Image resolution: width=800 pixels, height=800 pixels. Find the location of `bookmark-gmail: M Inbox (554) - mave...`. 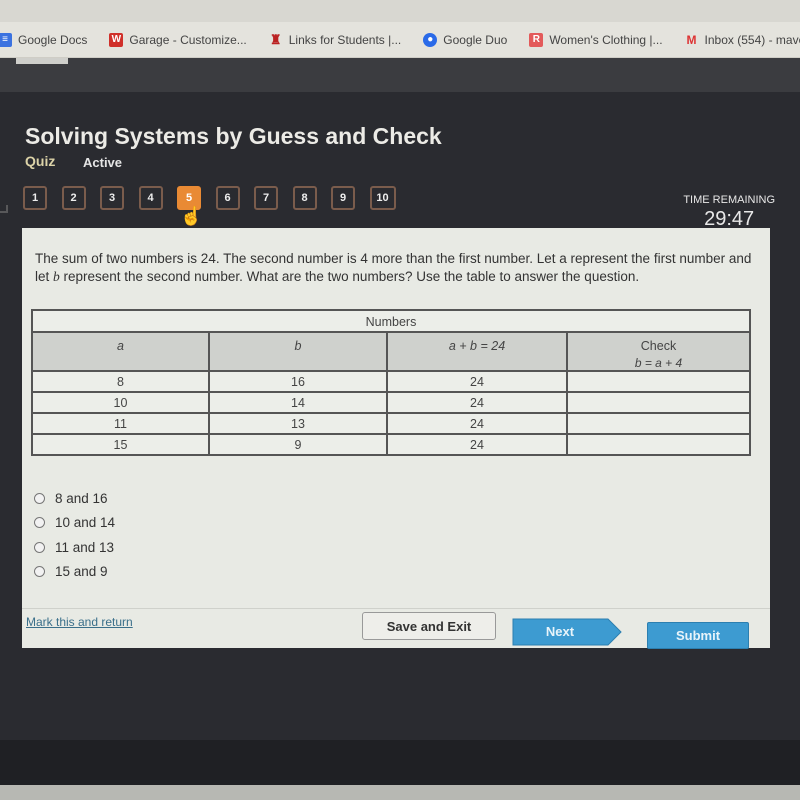

bookmark-gmail: M Inbox (554) - mave... is located at coordinates (742, 40).